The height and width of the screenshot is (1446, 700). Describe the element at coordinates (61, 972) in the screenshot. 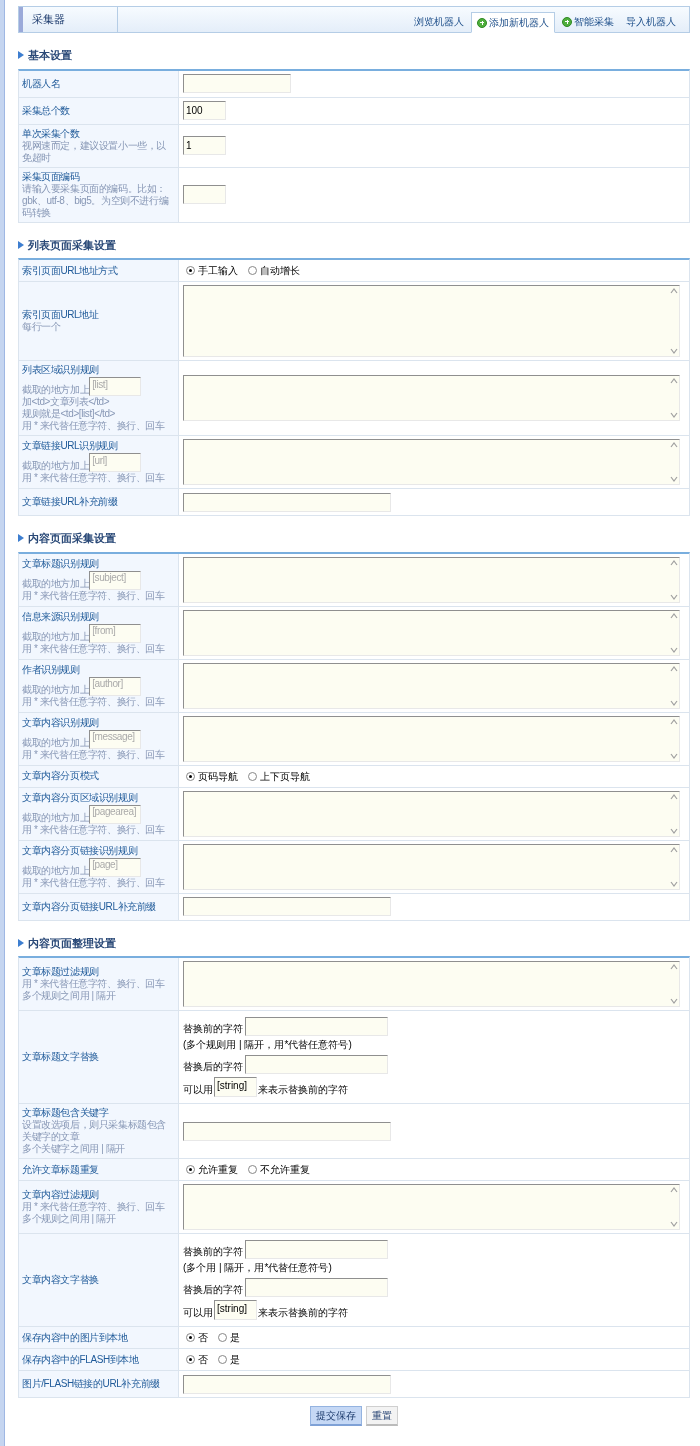

I see `field-label: 文章标题过滤规则` at that location.